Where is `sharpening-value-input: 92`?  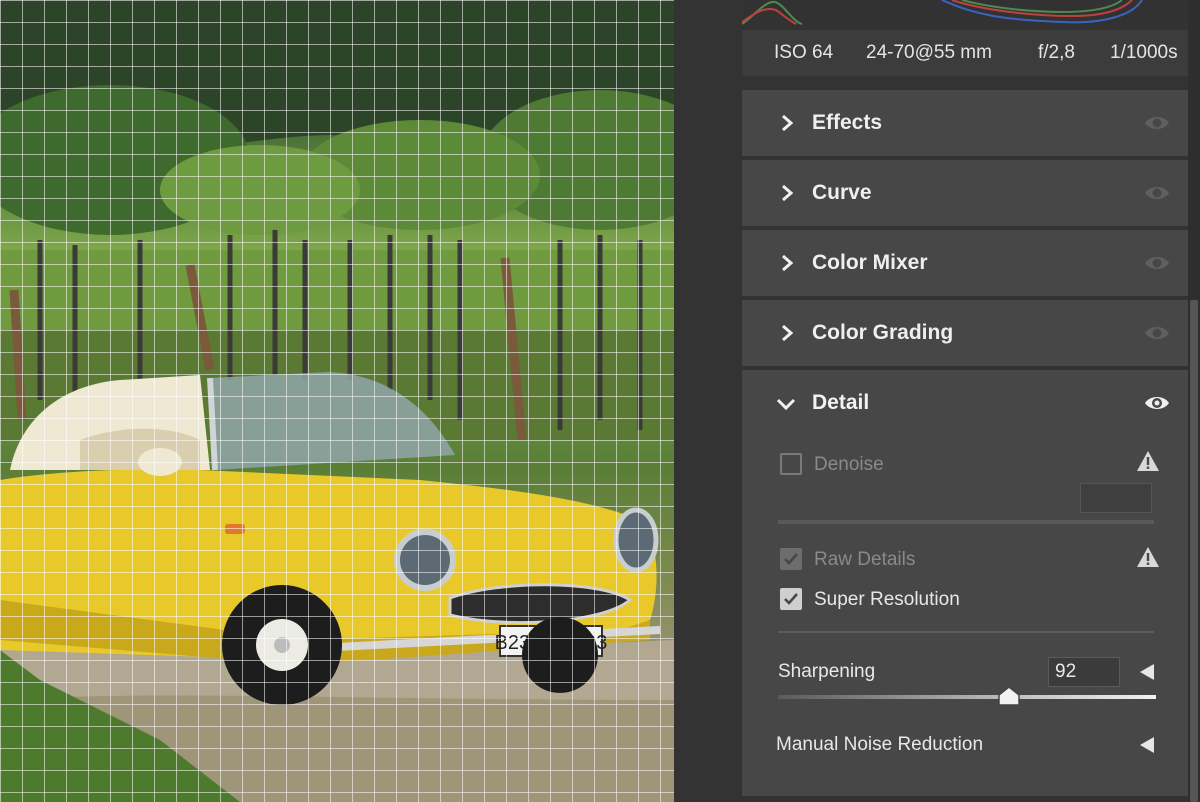 sharpening-value-input: 92 is located at coordinates (1084, 672).